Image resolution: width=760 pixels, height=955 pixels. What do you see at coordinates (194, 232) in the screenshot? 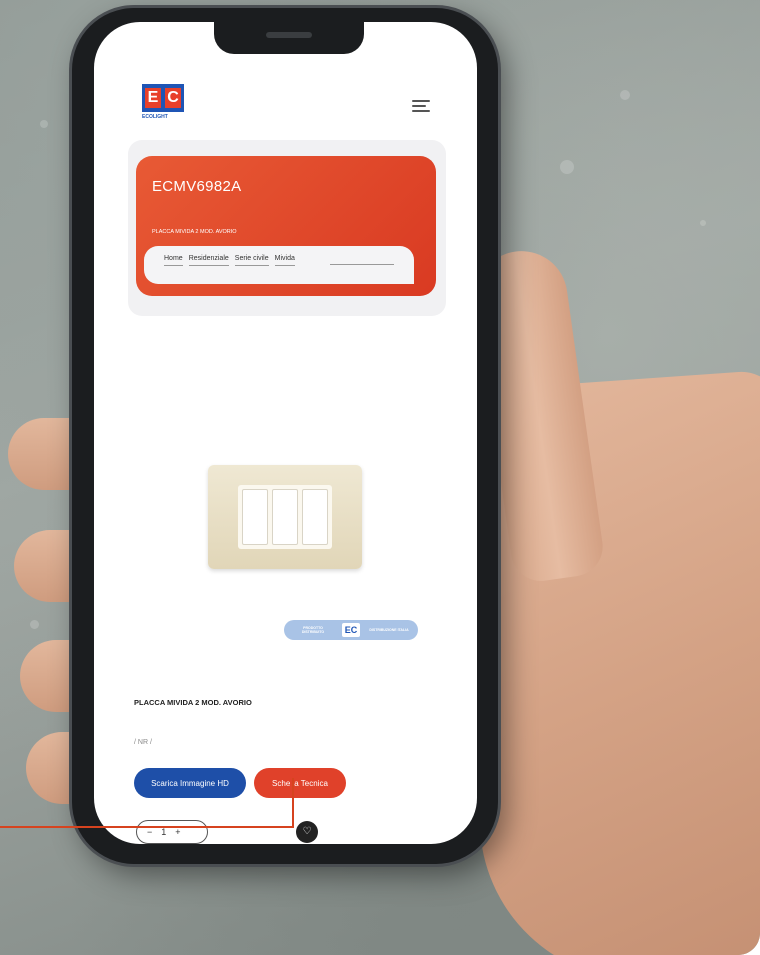
I see `product-description: PLACCA MIVIDA 2 MOD. AVORIO` at bounding box center [194, 232].